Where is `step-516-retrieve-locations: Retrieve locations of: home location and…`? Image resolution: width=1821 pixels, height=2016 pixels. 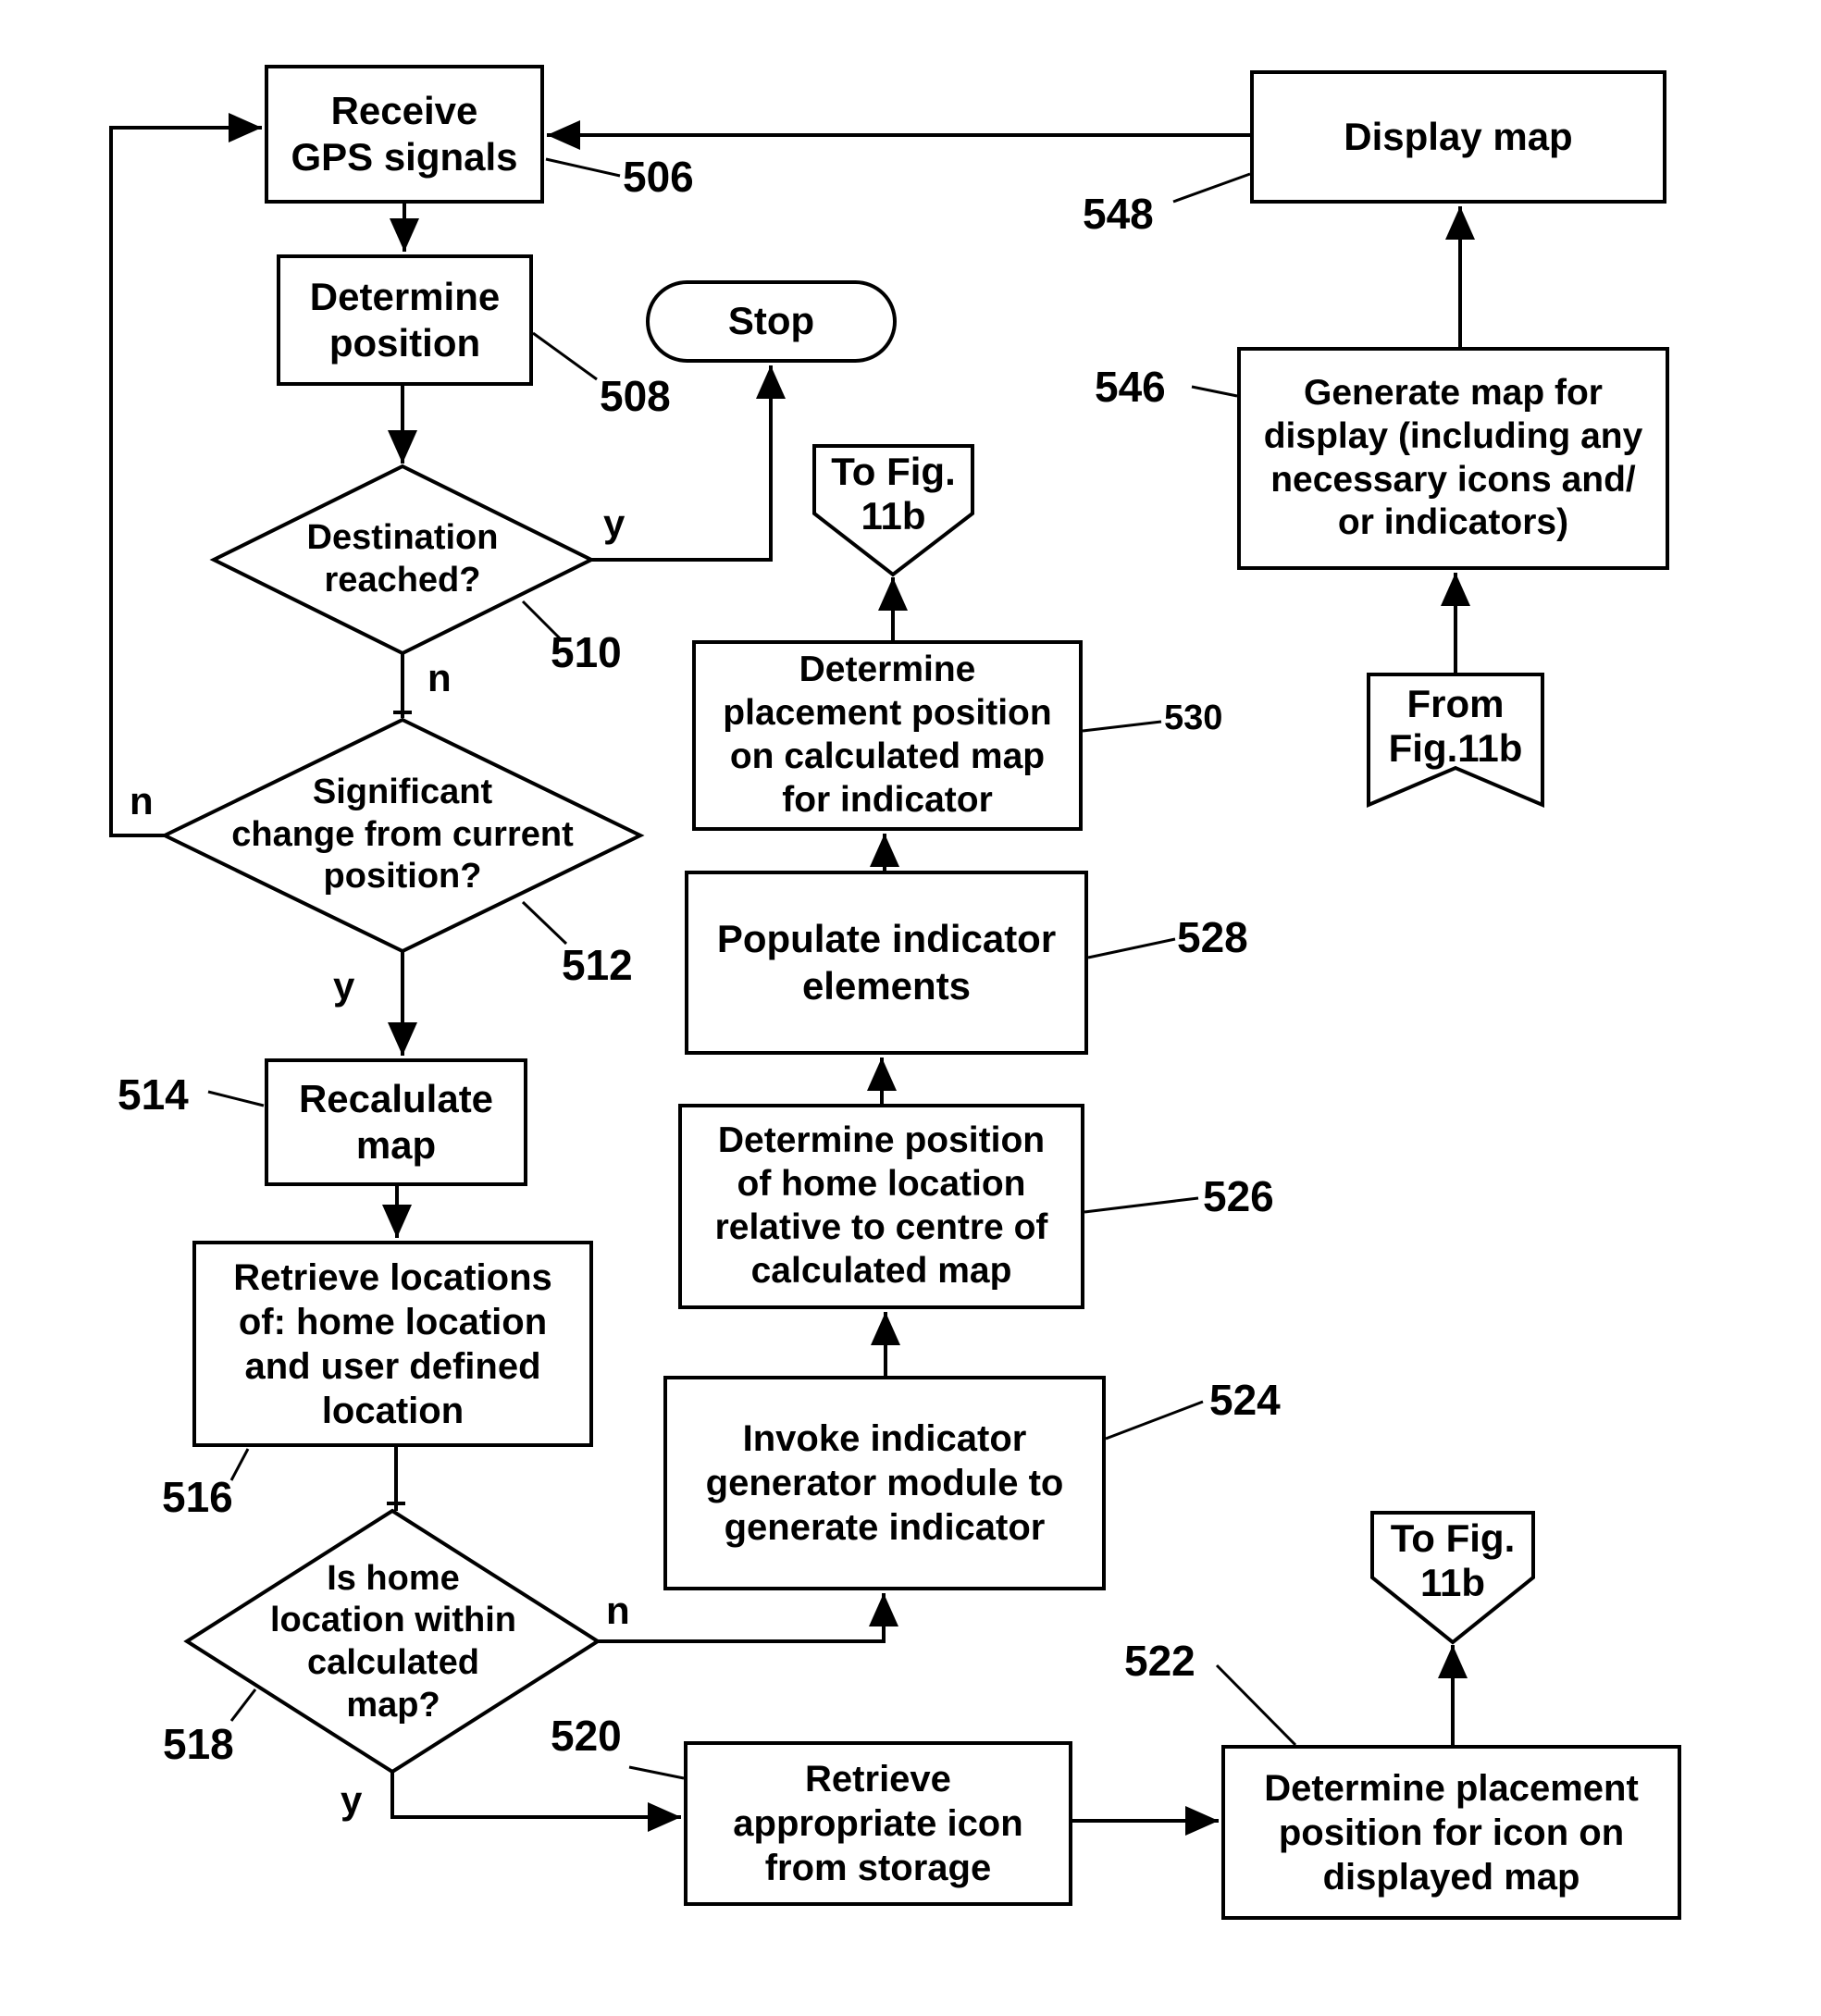 step-516-retrieve-locations: Retrieve locations of: home location and… is located at coordinates (392, 1344).